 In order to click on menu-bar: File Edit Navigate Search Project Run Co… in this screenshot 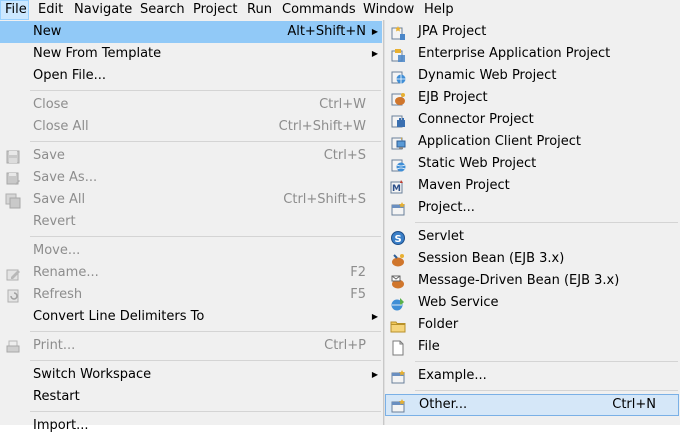, I will do `click(340, 10)`.